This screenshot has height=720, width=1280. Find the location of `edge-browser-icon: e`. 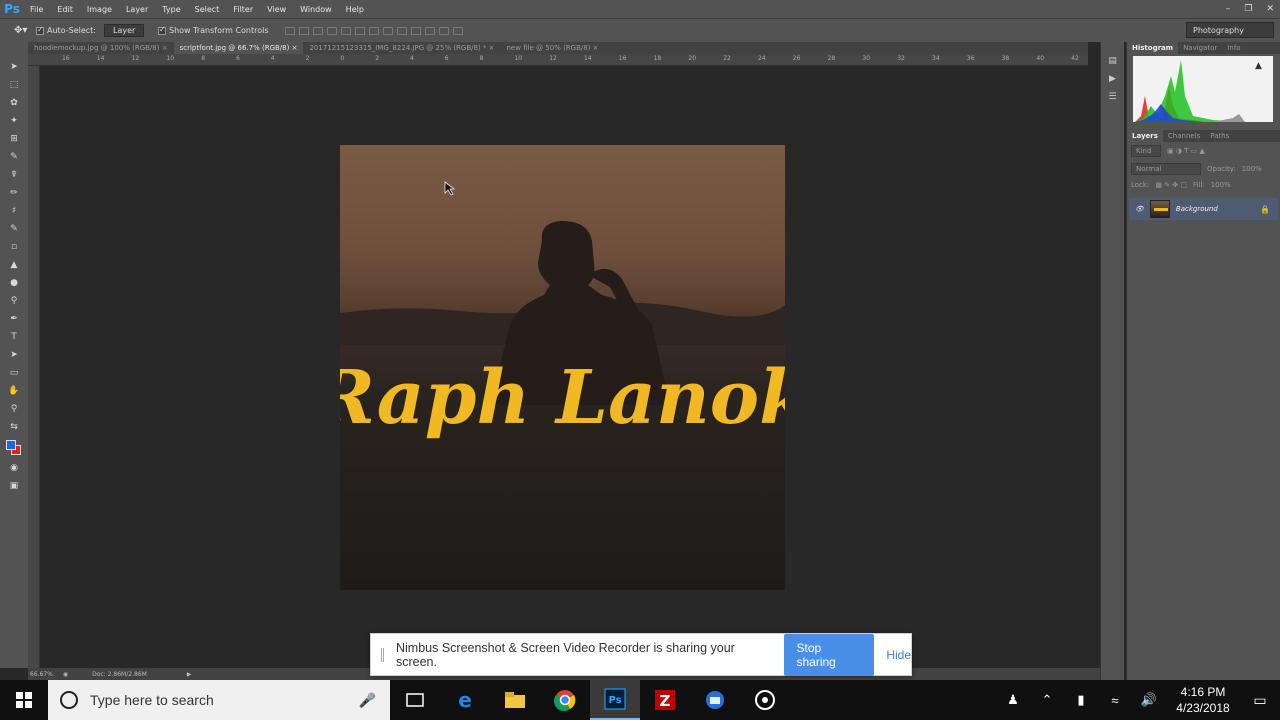

edge-browser-icon: e is located at coordinates (465, 700).